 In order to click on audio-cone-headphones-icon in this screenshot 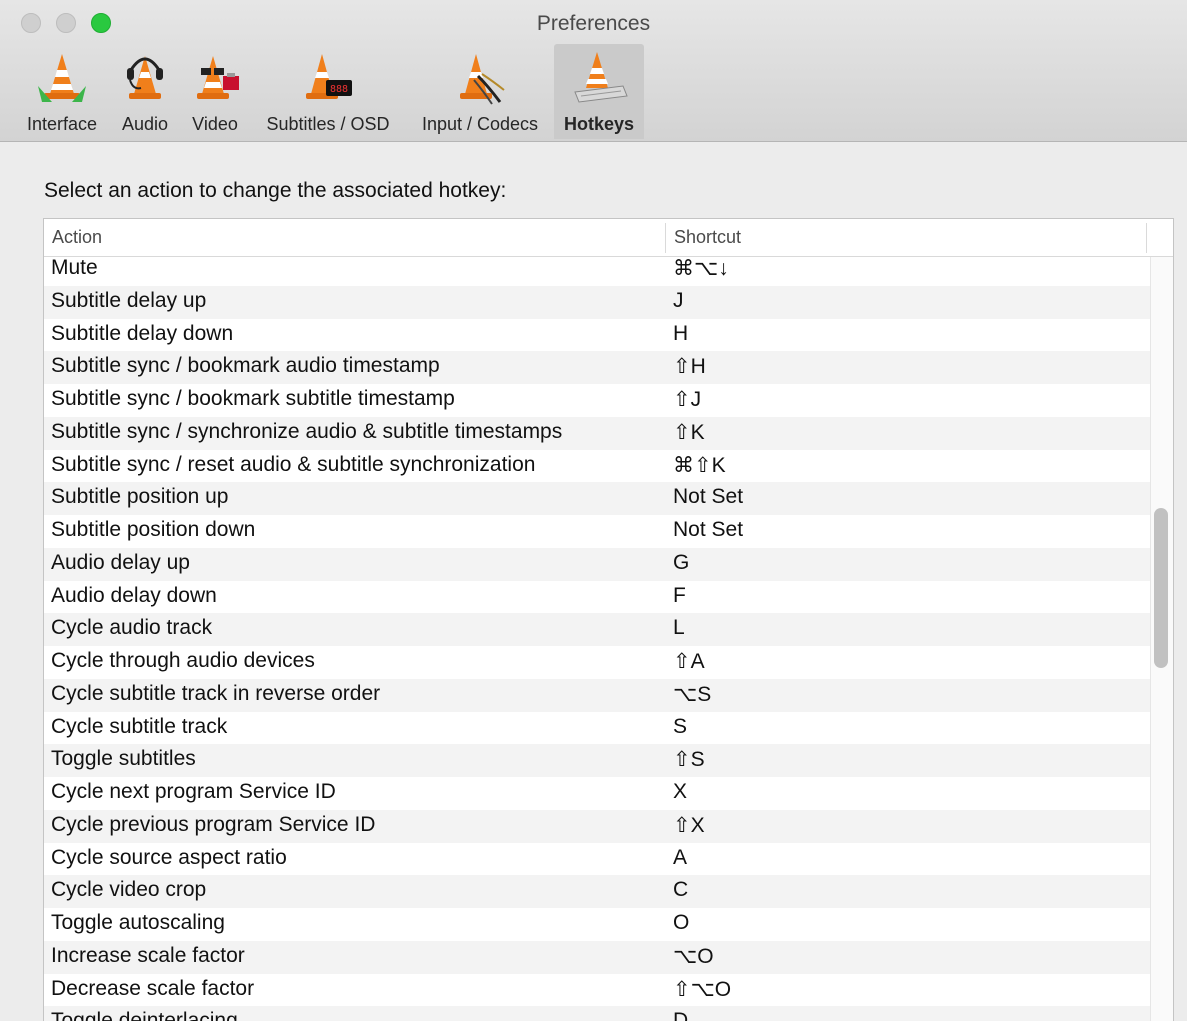, I will do `click(145, 77)`.